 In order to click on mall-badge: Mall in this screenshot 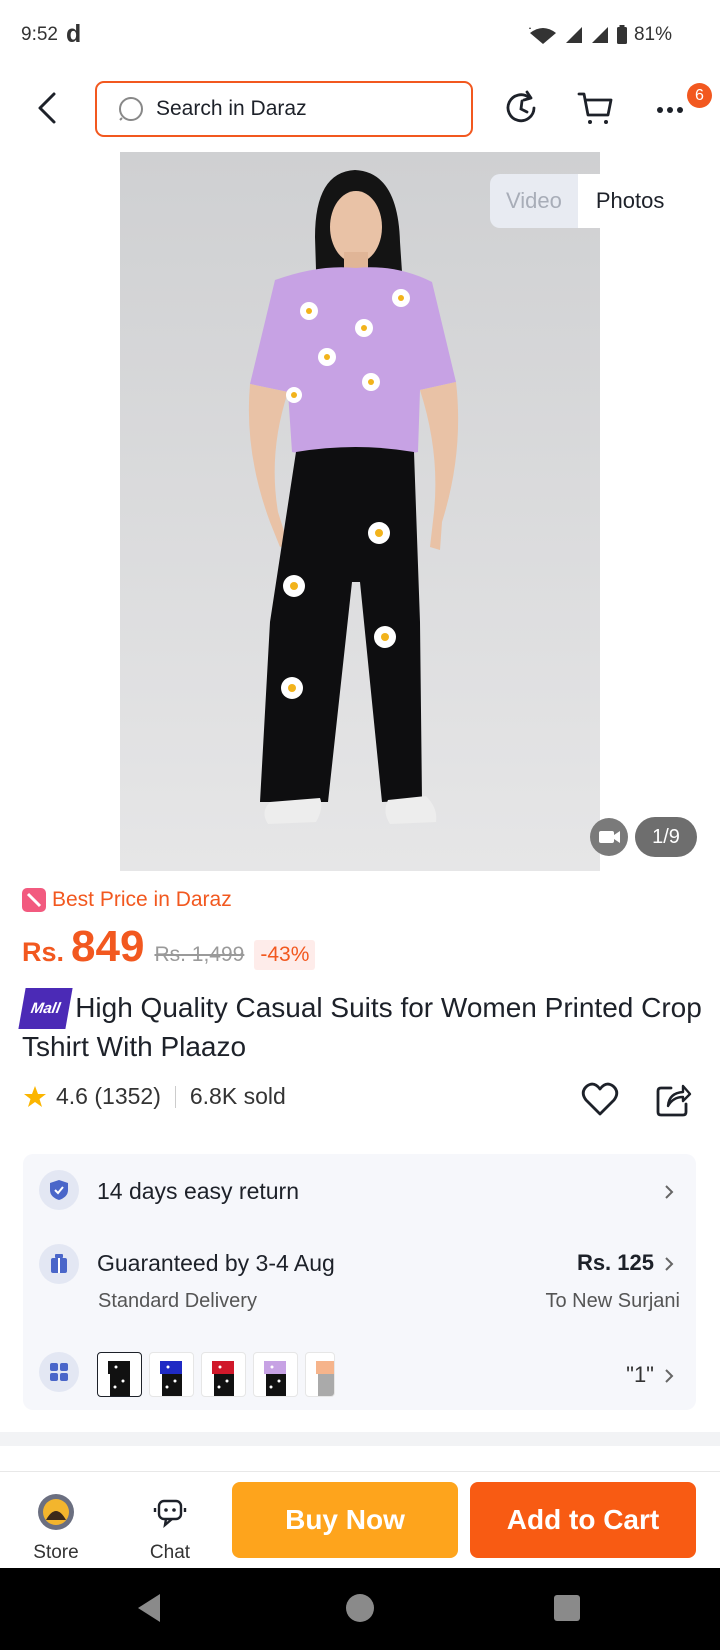, I will do `click(45, 1008)`.